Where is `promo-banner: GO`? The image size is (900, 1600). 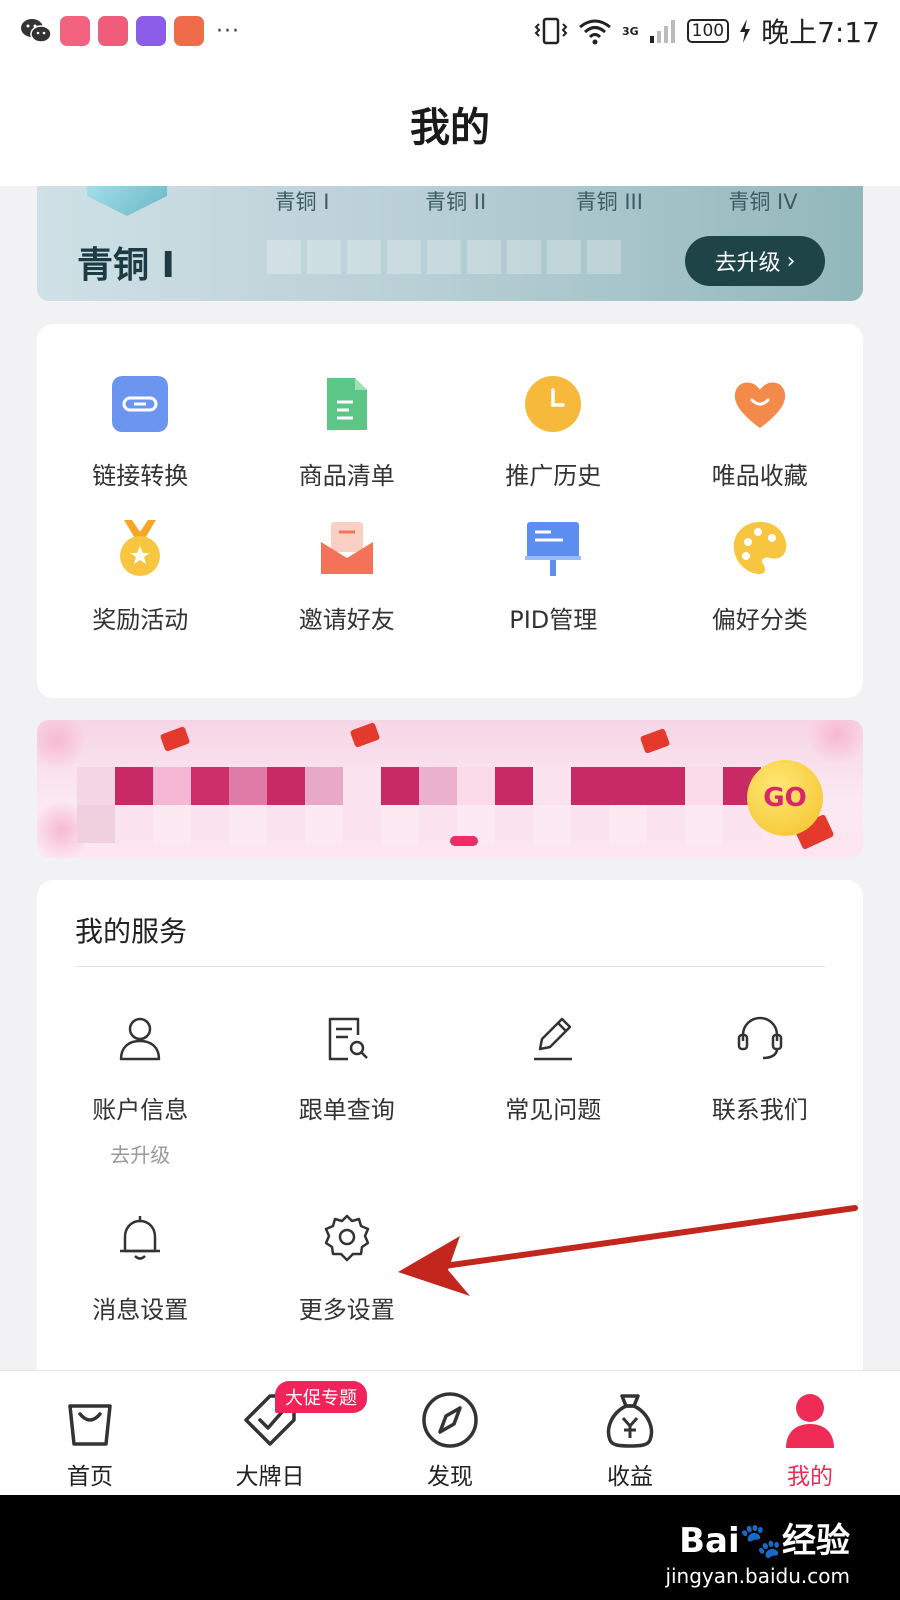 promo-banner: GO is located at coordinates (450, 789).